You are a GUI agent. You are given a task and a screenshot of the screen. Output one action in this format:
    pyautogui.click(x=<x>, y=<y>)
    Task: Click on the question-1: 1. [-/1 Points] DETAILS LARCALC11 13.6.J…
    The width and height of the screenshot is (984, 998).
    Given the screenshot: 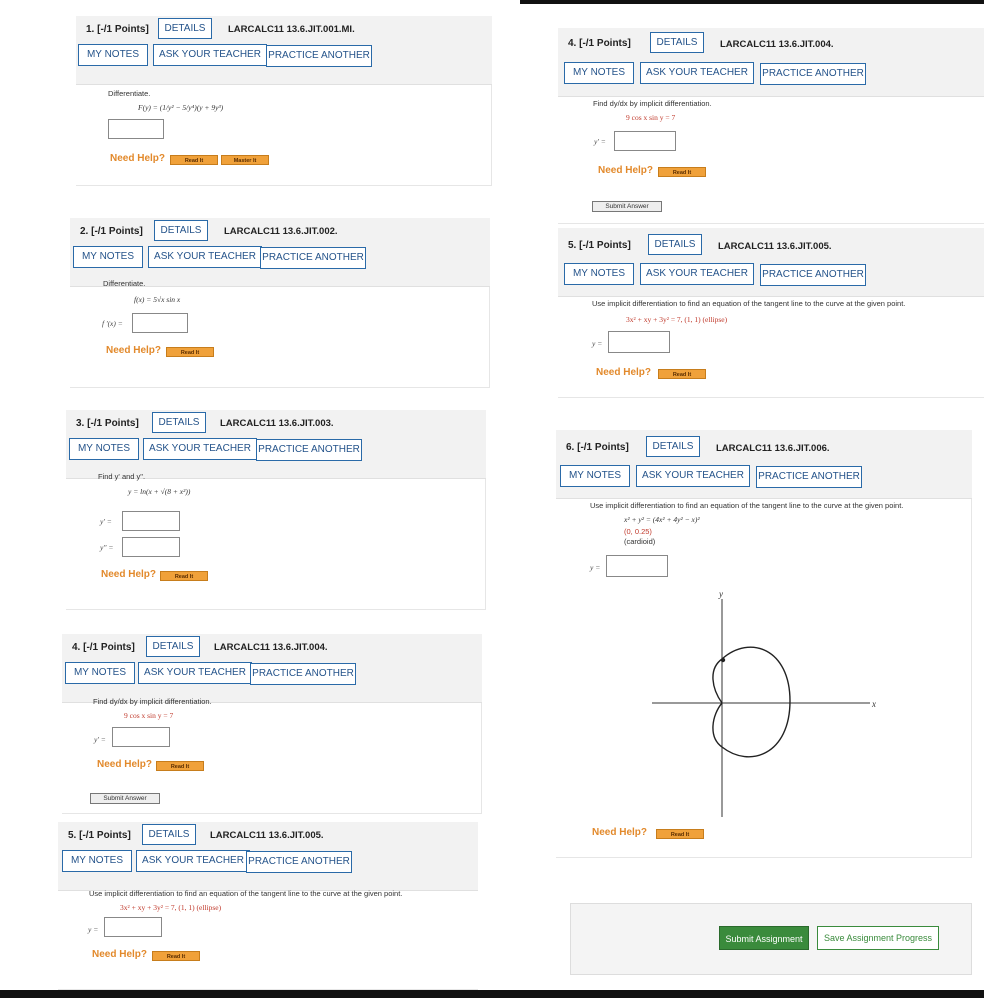 What is the action you would take?
    pyautogui.click(x=284, y=101)
    